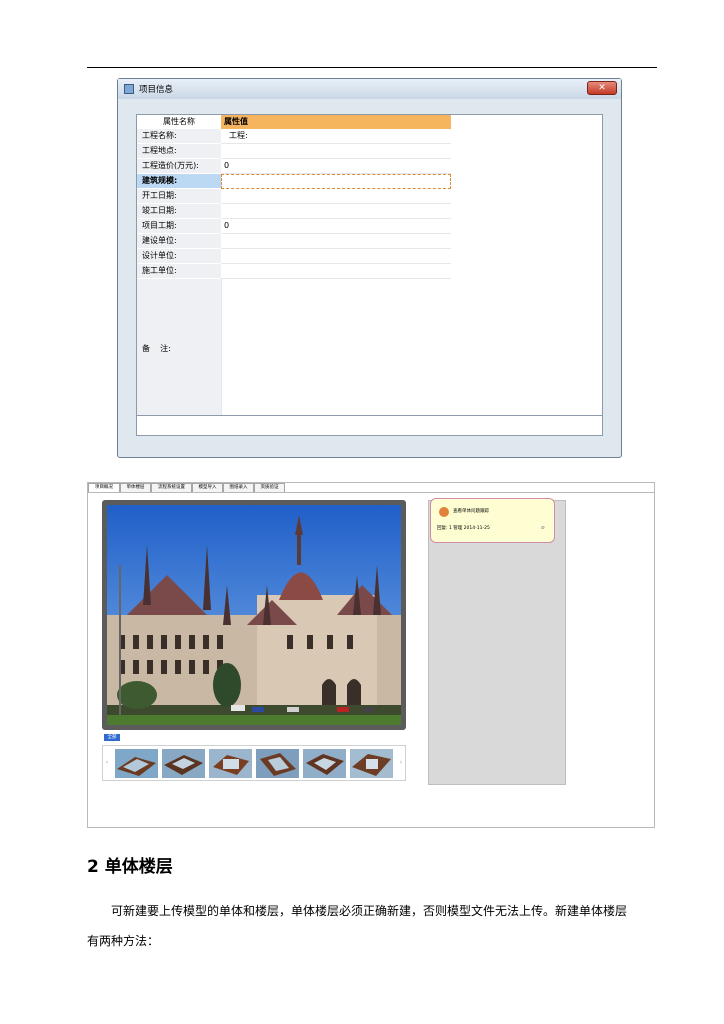 The image size is (724, 1024). What do you see at coordinates (156, 348) in the screenshot?
I see `remark-label: 备 注:` at bounding box center [156, 348].